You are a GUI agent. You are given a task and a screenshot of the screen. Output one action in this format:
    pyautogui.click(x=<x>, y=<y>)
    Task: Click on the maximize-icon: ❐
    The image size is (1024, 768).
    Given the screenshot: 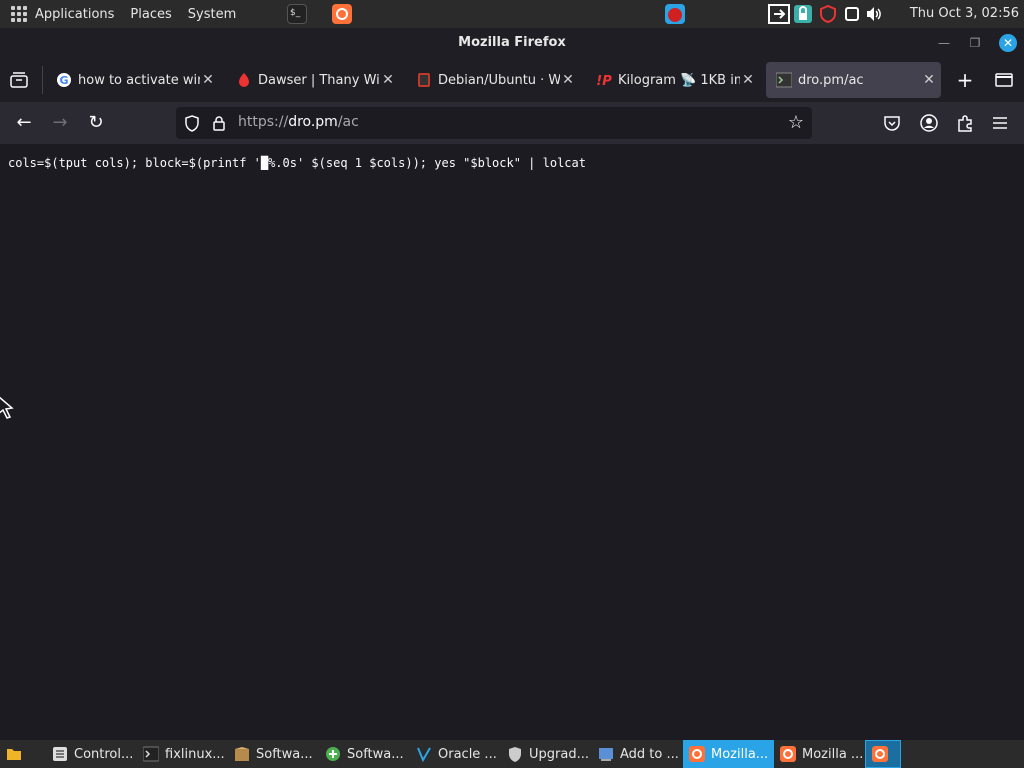 What is the action you would take?
    pyautogui.click(x=975, y=43)
    